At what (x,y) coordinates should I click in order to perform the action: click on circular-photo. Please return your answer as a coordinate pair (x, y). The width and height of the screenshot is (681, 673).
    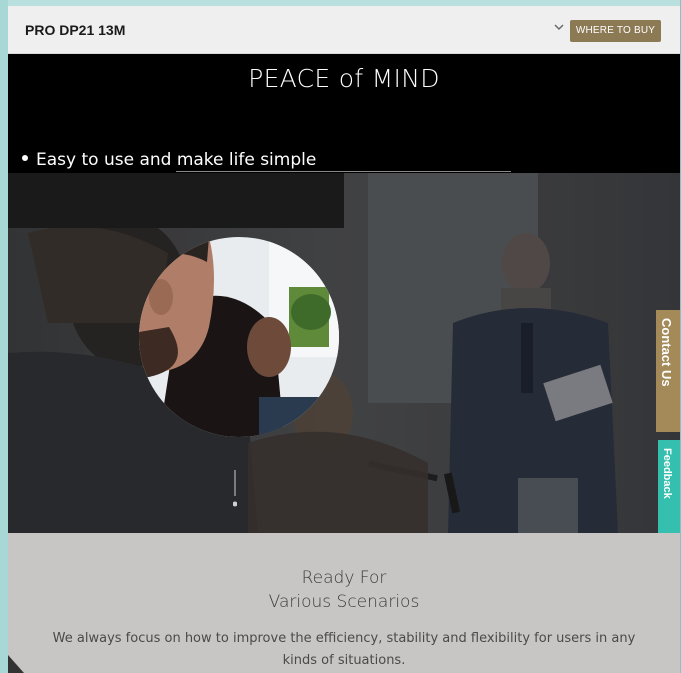
    Looking at the image, I should click on (239, 337).